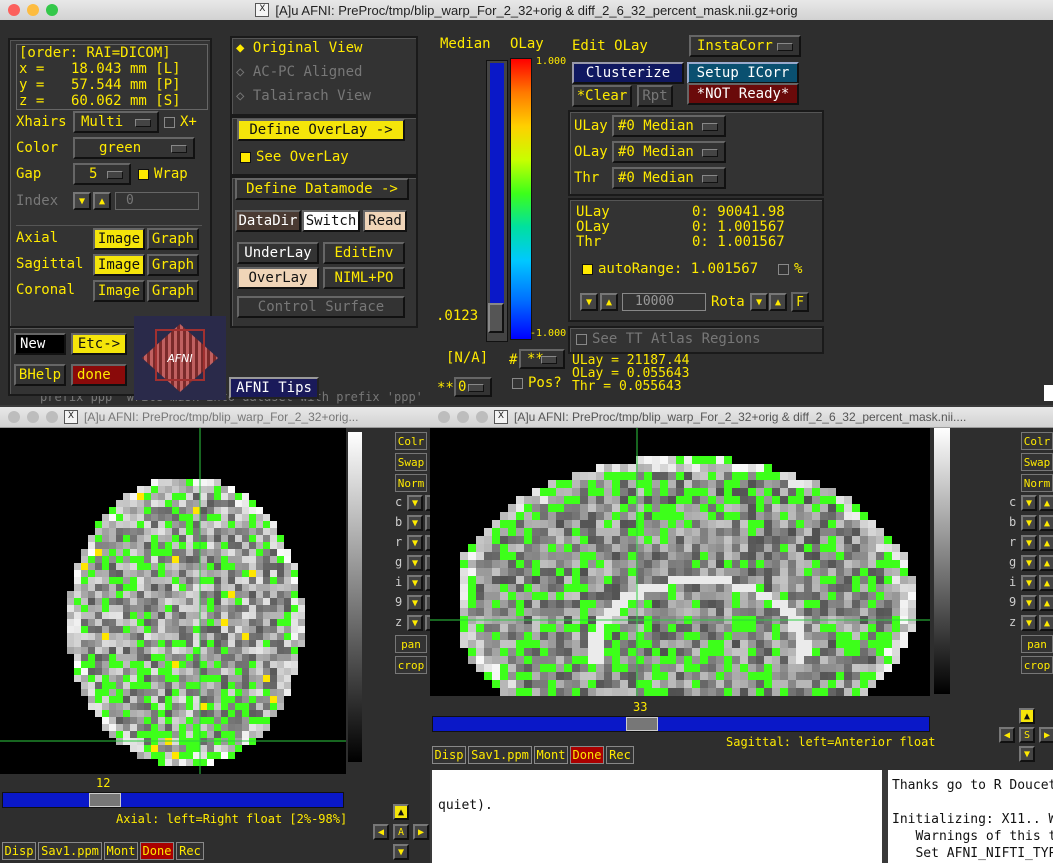 The width and height of the screenshot is (1053, 863). I want to click on sag-pan-center-icon: S, so click(1027, 735).